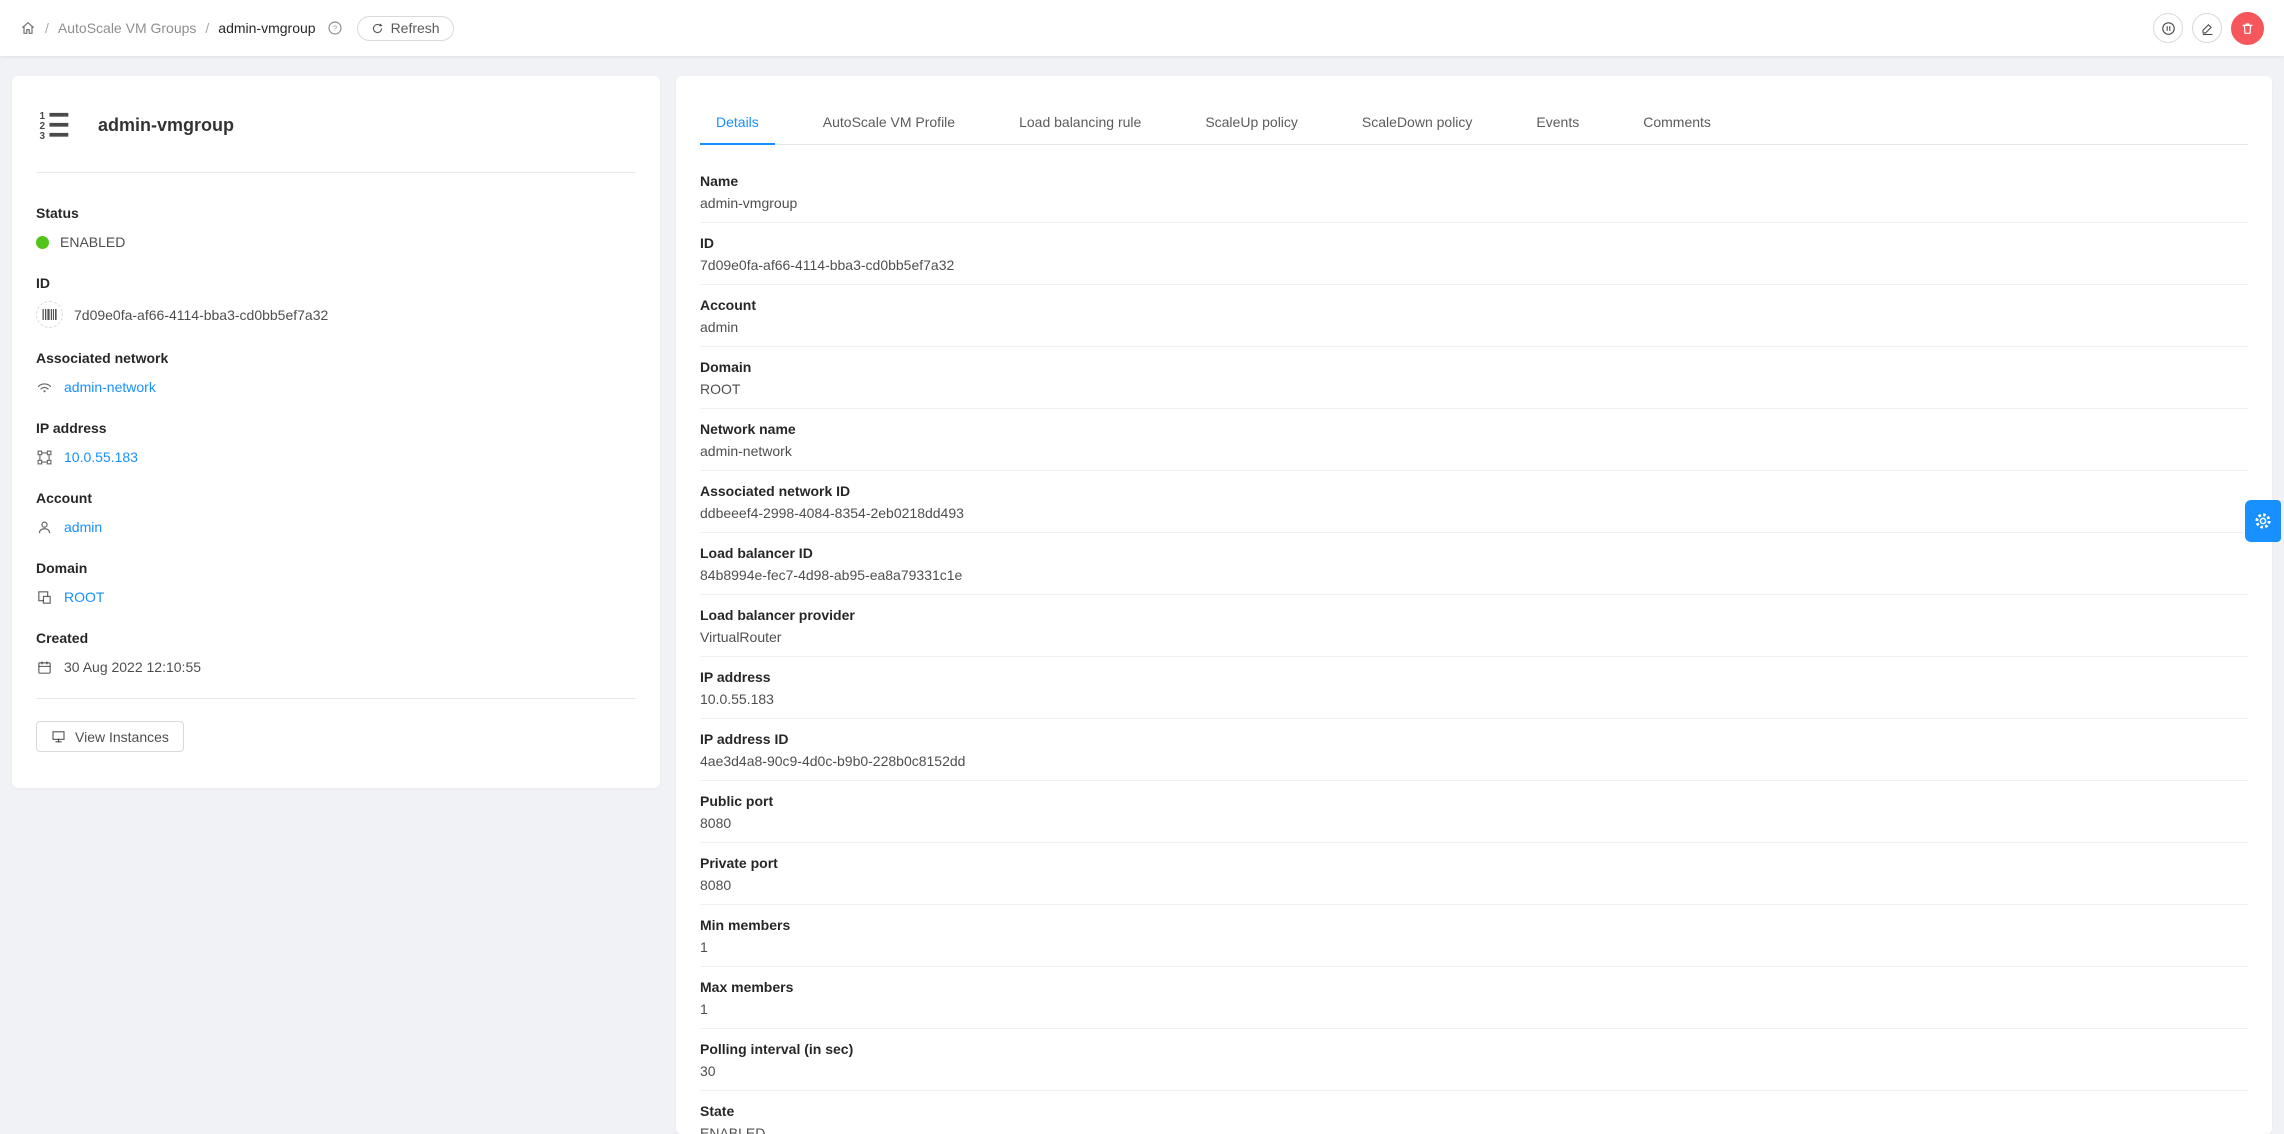 The width and height of the screenshot is (2284, 1134). I want to click on status-dot-icon, so click(42, 242).